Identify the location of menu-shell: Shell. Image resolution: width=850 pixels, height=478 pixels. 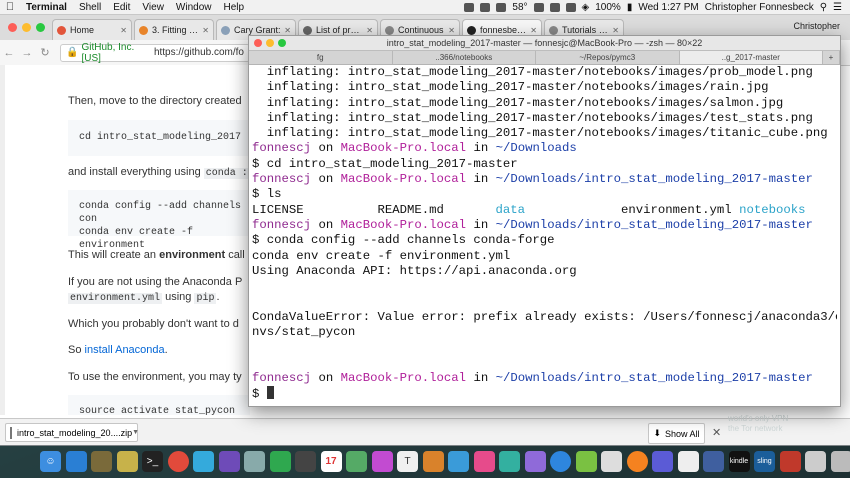
(90, 7).